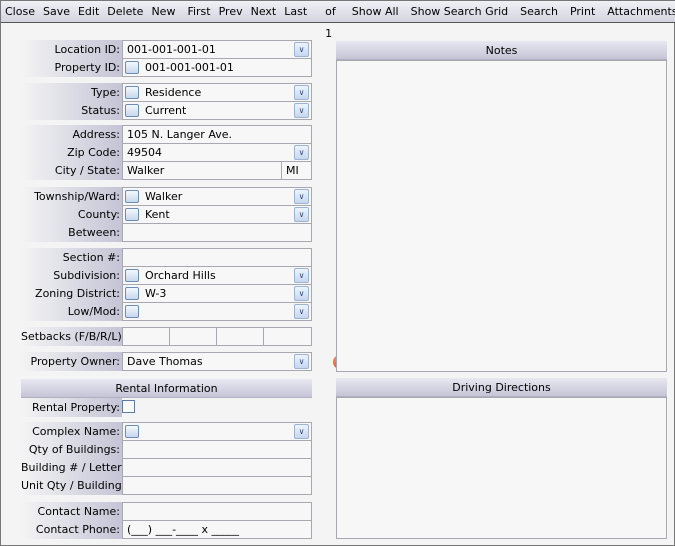 This screenshot has width=675, height=546. Describe the element at coordinates (156, 293) in the screenshot. I see `zoning-value: W-3` at that location.